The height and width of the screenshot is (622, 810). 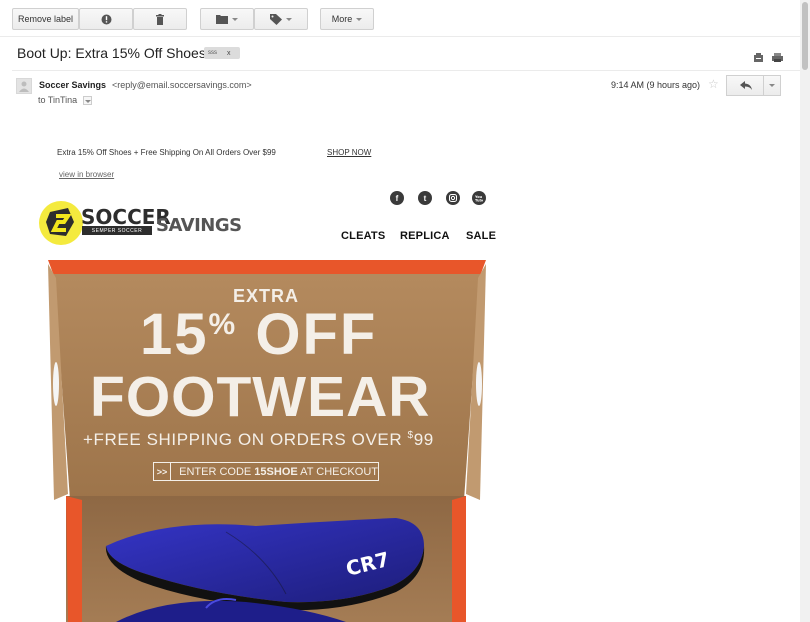 I want to click on youtube-icon: YouTube, so click(x=479, y=198).